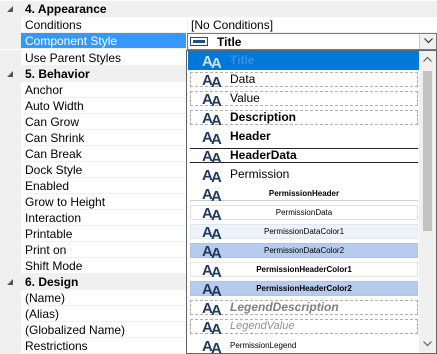 Image resolution: width=437 pixels, height=354 pixels. I want to click on style-item-label: Header, so click(250, 136).